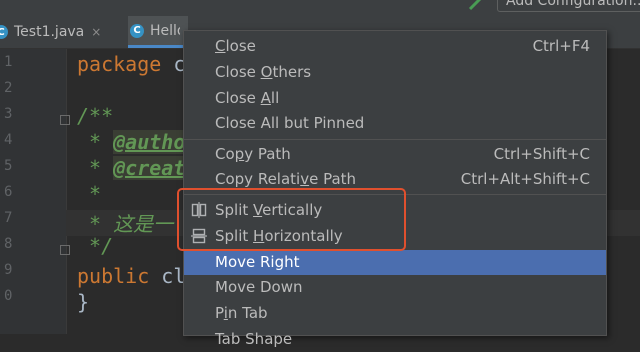 The height and width of the screenshot is (352, 640). What do you see at coordinates (8, 192) in the screenshot?
I see `line-number: 6` at bounding box center [8, 192].